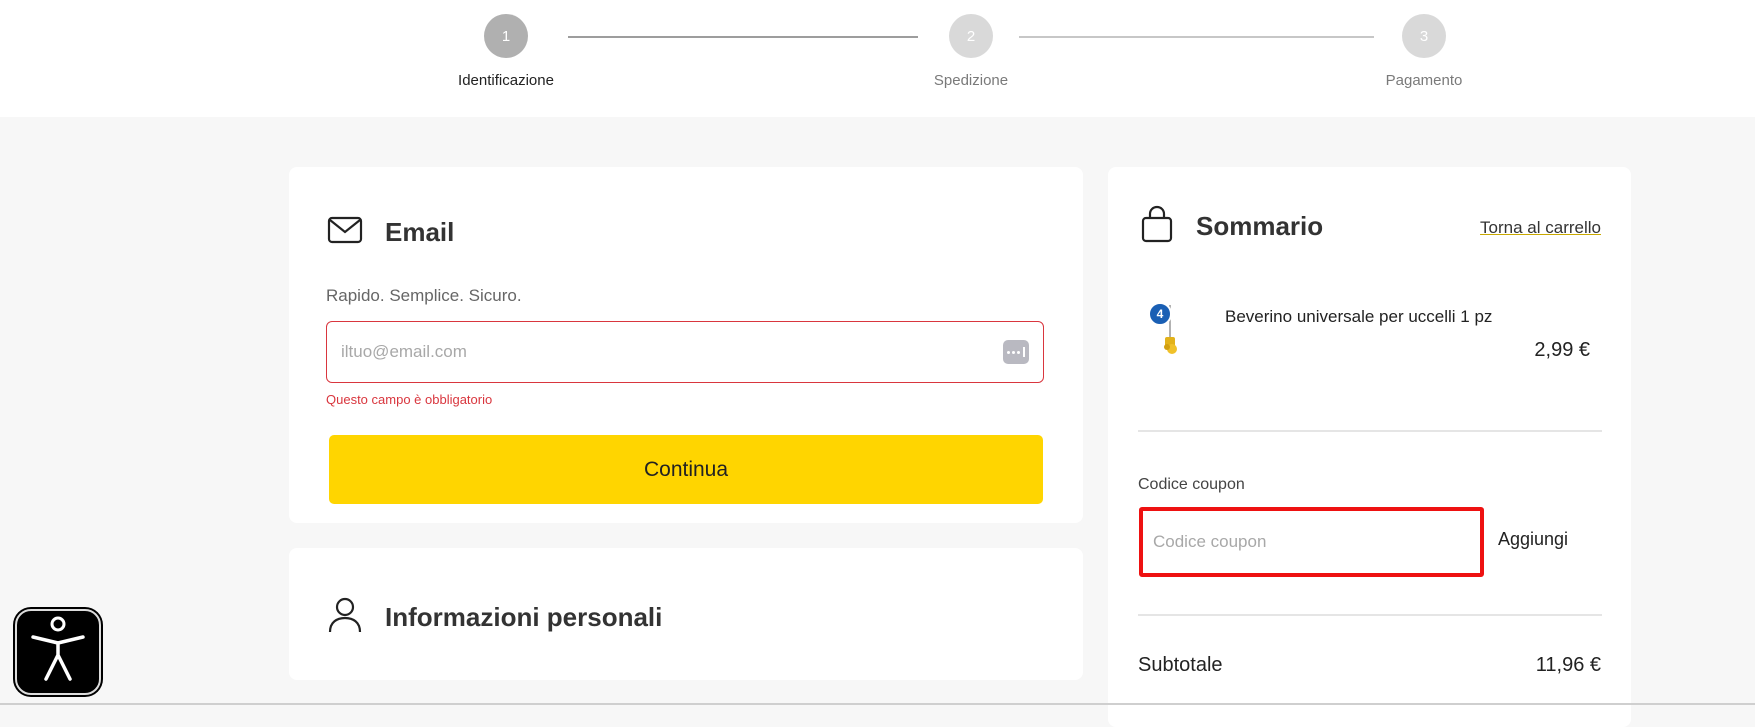 The image size is (1755, 727). What do you see at coordinates (971, 80) in the screenshot?
I see `step-label: Spedizione` at bounding box center [971, 80].